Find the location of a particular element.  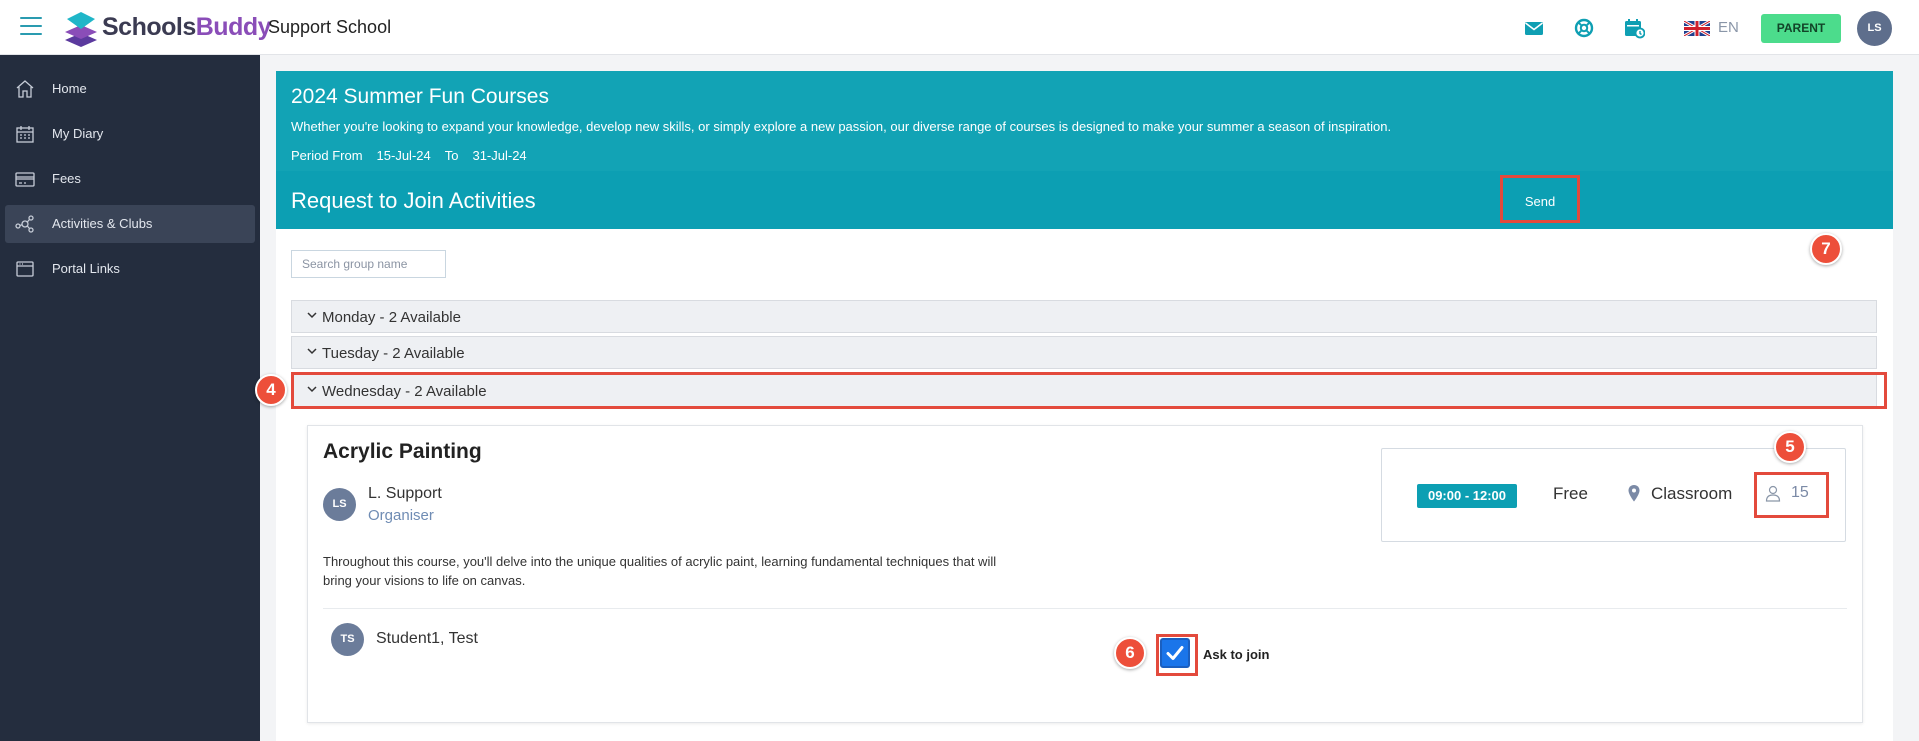

search-group-input is located at coordinates (368, 264).